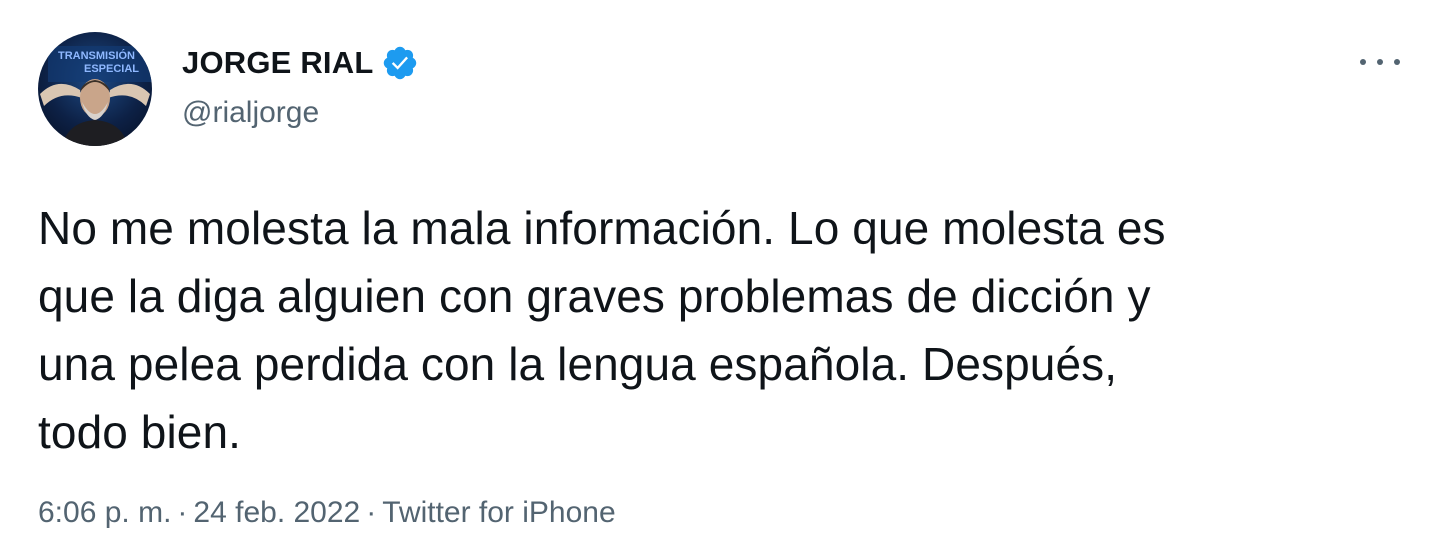 The height and width of the screenshot is (538, 1440). I want to click on author-name-row: JORGE RIAL, so click(300, 63).